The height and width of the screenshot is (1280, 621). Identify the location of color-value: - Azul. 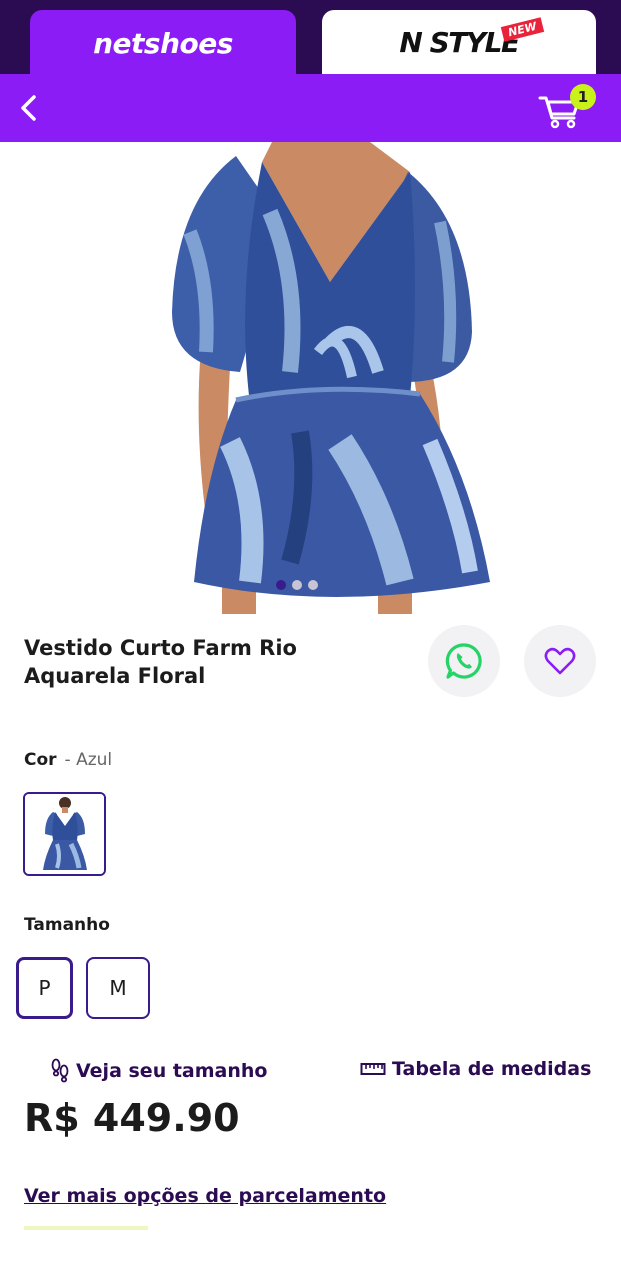
(88, 760).